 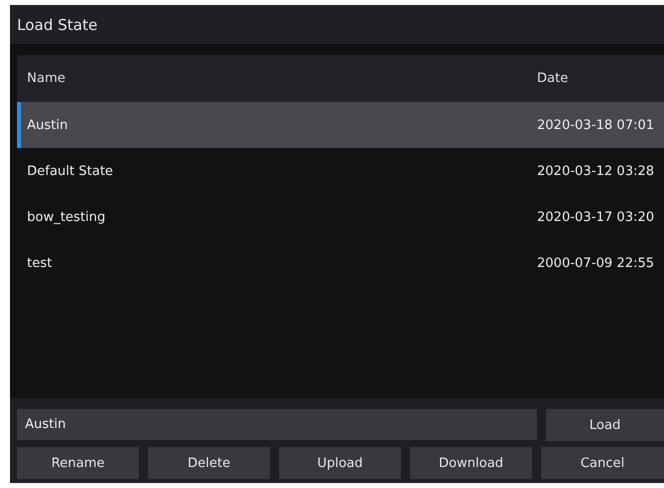 I want to click on action-button: Cancel, so click(x=602, y=463).